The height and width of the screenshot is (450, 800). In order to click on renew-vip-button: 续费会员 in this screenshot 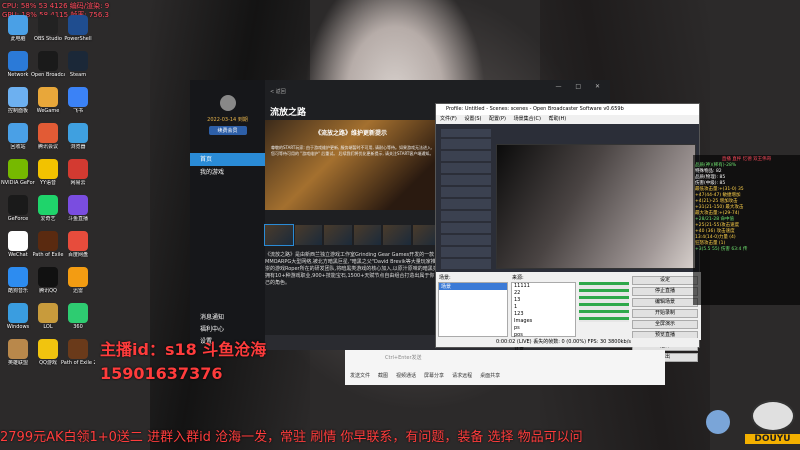, I will do `click(227, 130)`.